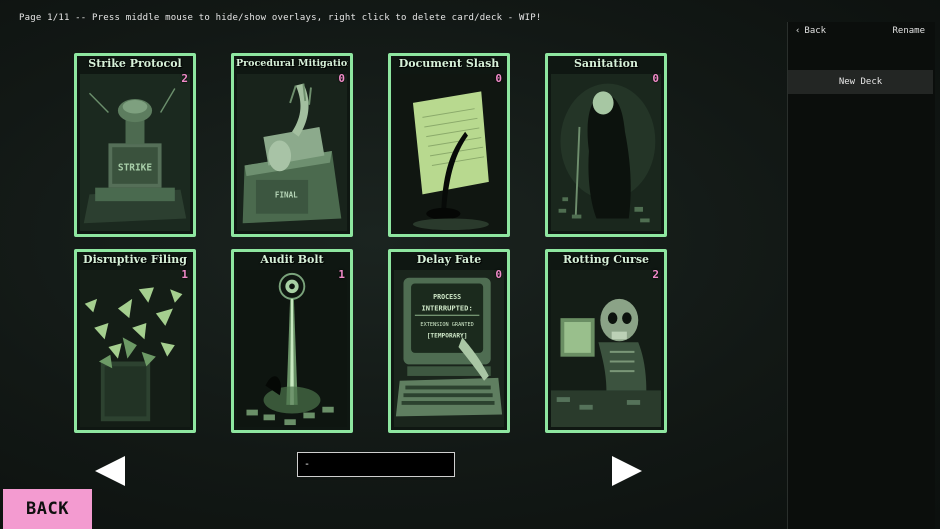  What do you see at coordinates (449, 63) in the screenshot?
I see `card-title: Document Slash` at bounding box center [449, 63].